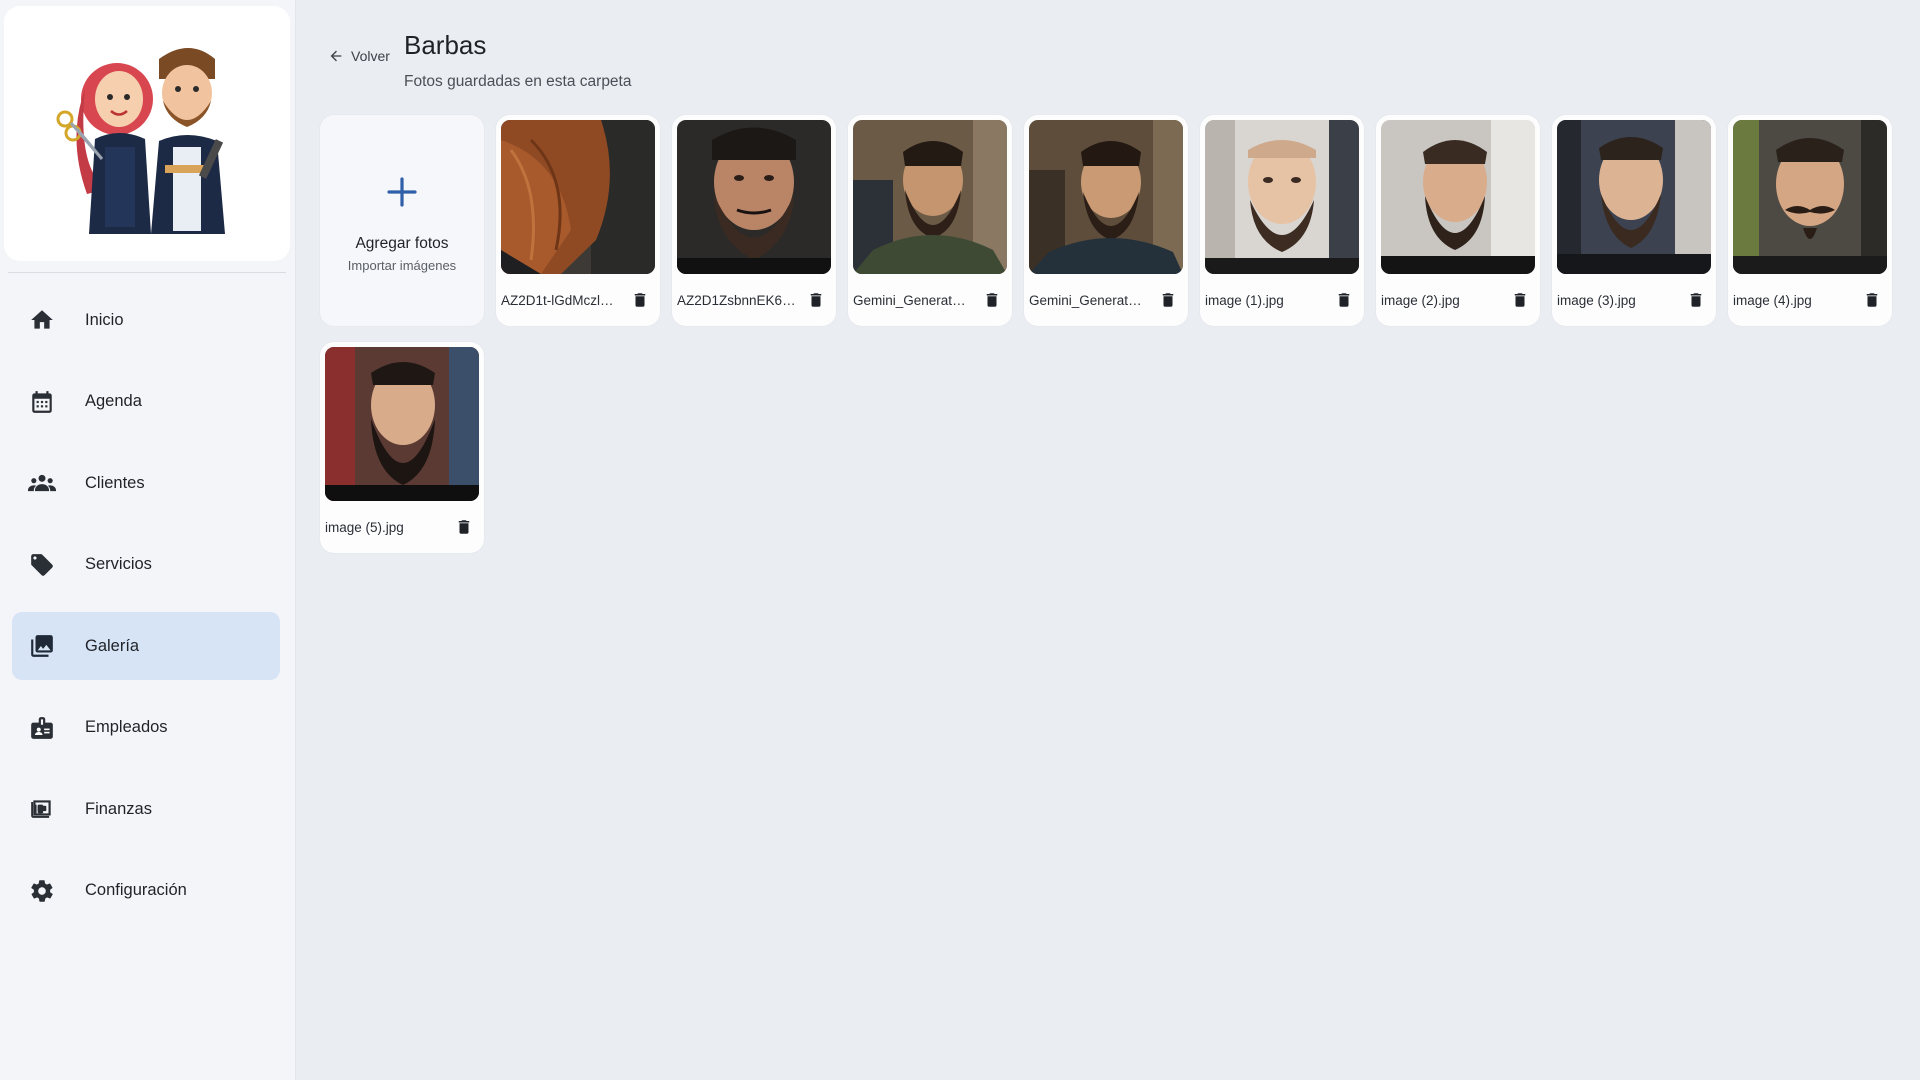 The image size is (1920, 1080). I want to click on sidebar-item-label: Inicio, so click(104, 319).